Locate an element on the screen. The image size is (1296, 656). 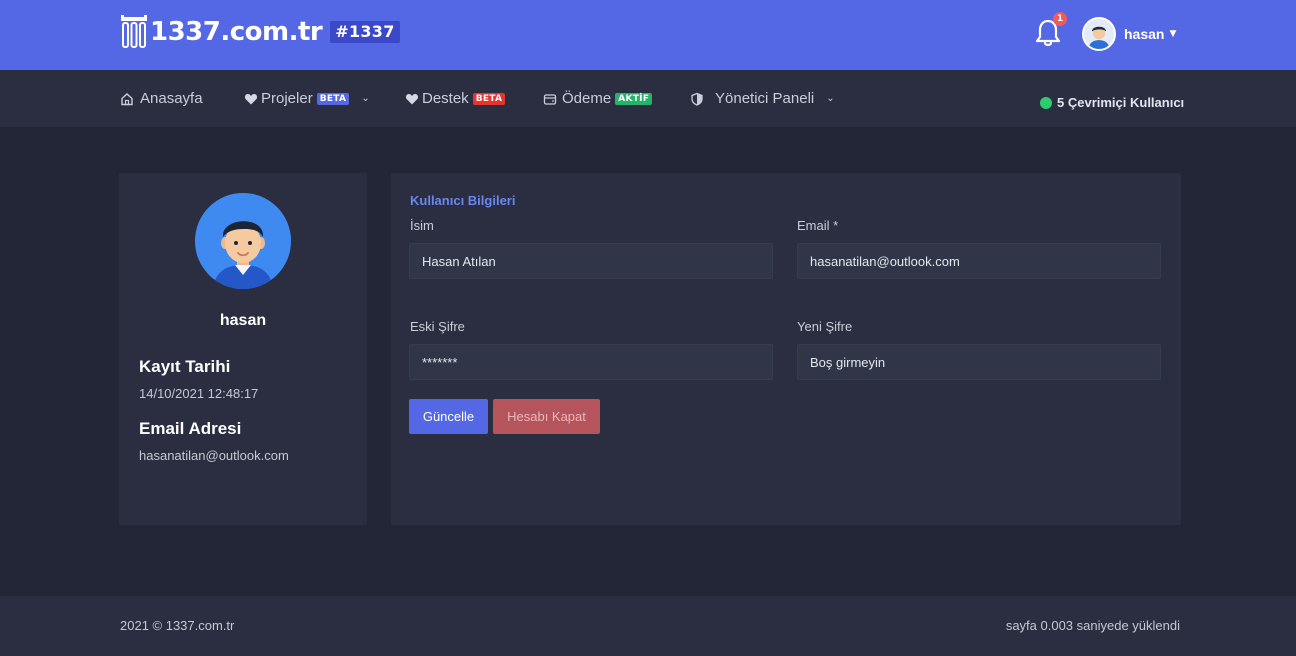
nav-label: Projeler is located at coordinates (287, 98).